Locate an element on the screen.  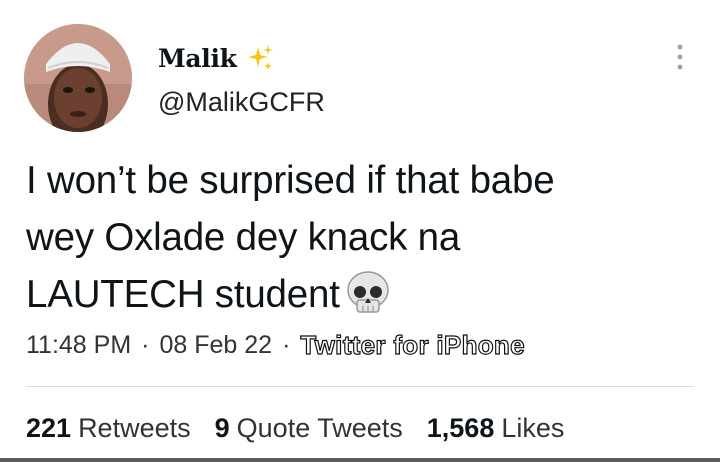
tweet-source: Twitter for iPhone is located at coordinates (412, 345).